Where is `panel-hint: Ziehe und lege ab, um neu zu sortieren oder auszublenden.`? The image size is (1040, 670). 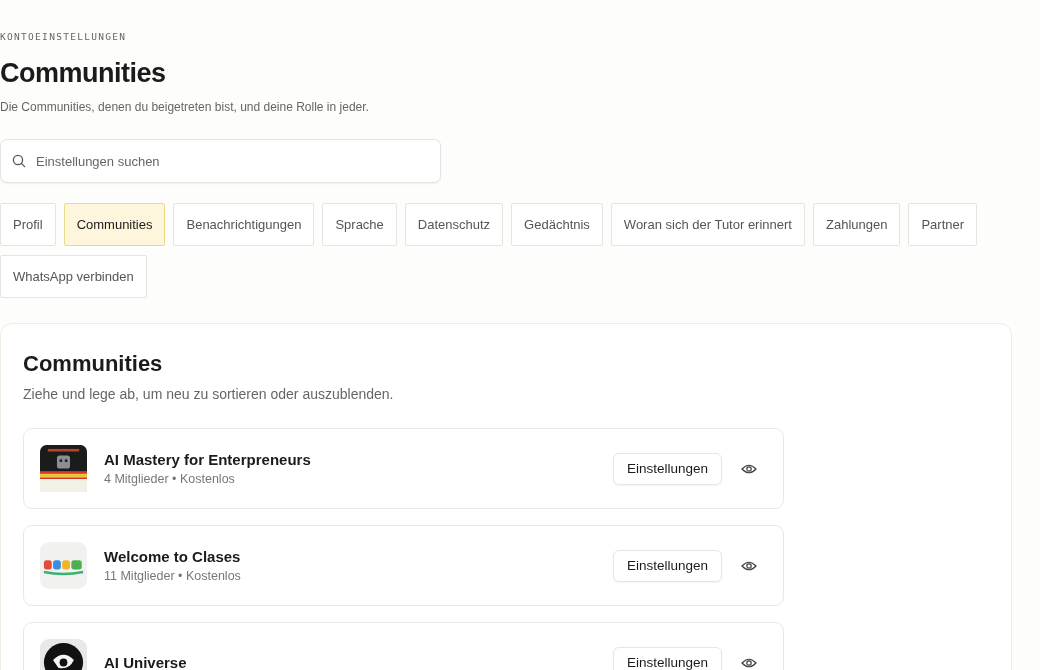 panel-hint: Ziehe und lege ab, um neu zu sortieren oder auszublenden. is located at coordinates (209, 394).